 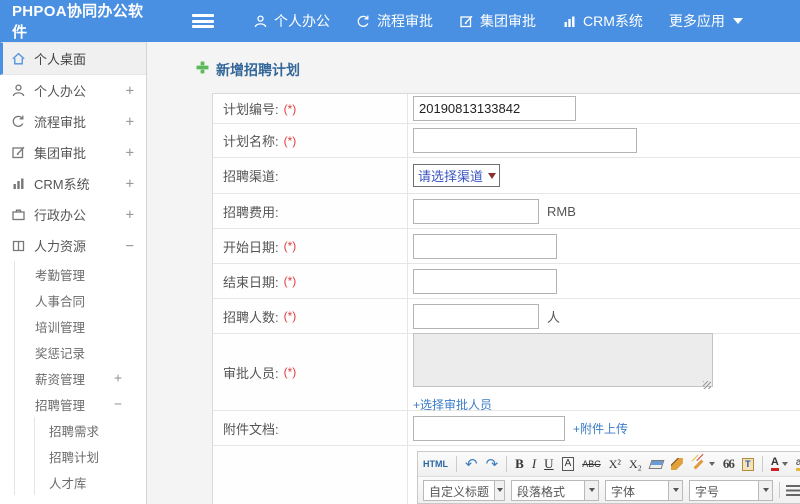 What do you see at coordinates (602, 21) in the screenshot?
I see `nav-crm-system: CRM系统` at bounding box center [602, 21].